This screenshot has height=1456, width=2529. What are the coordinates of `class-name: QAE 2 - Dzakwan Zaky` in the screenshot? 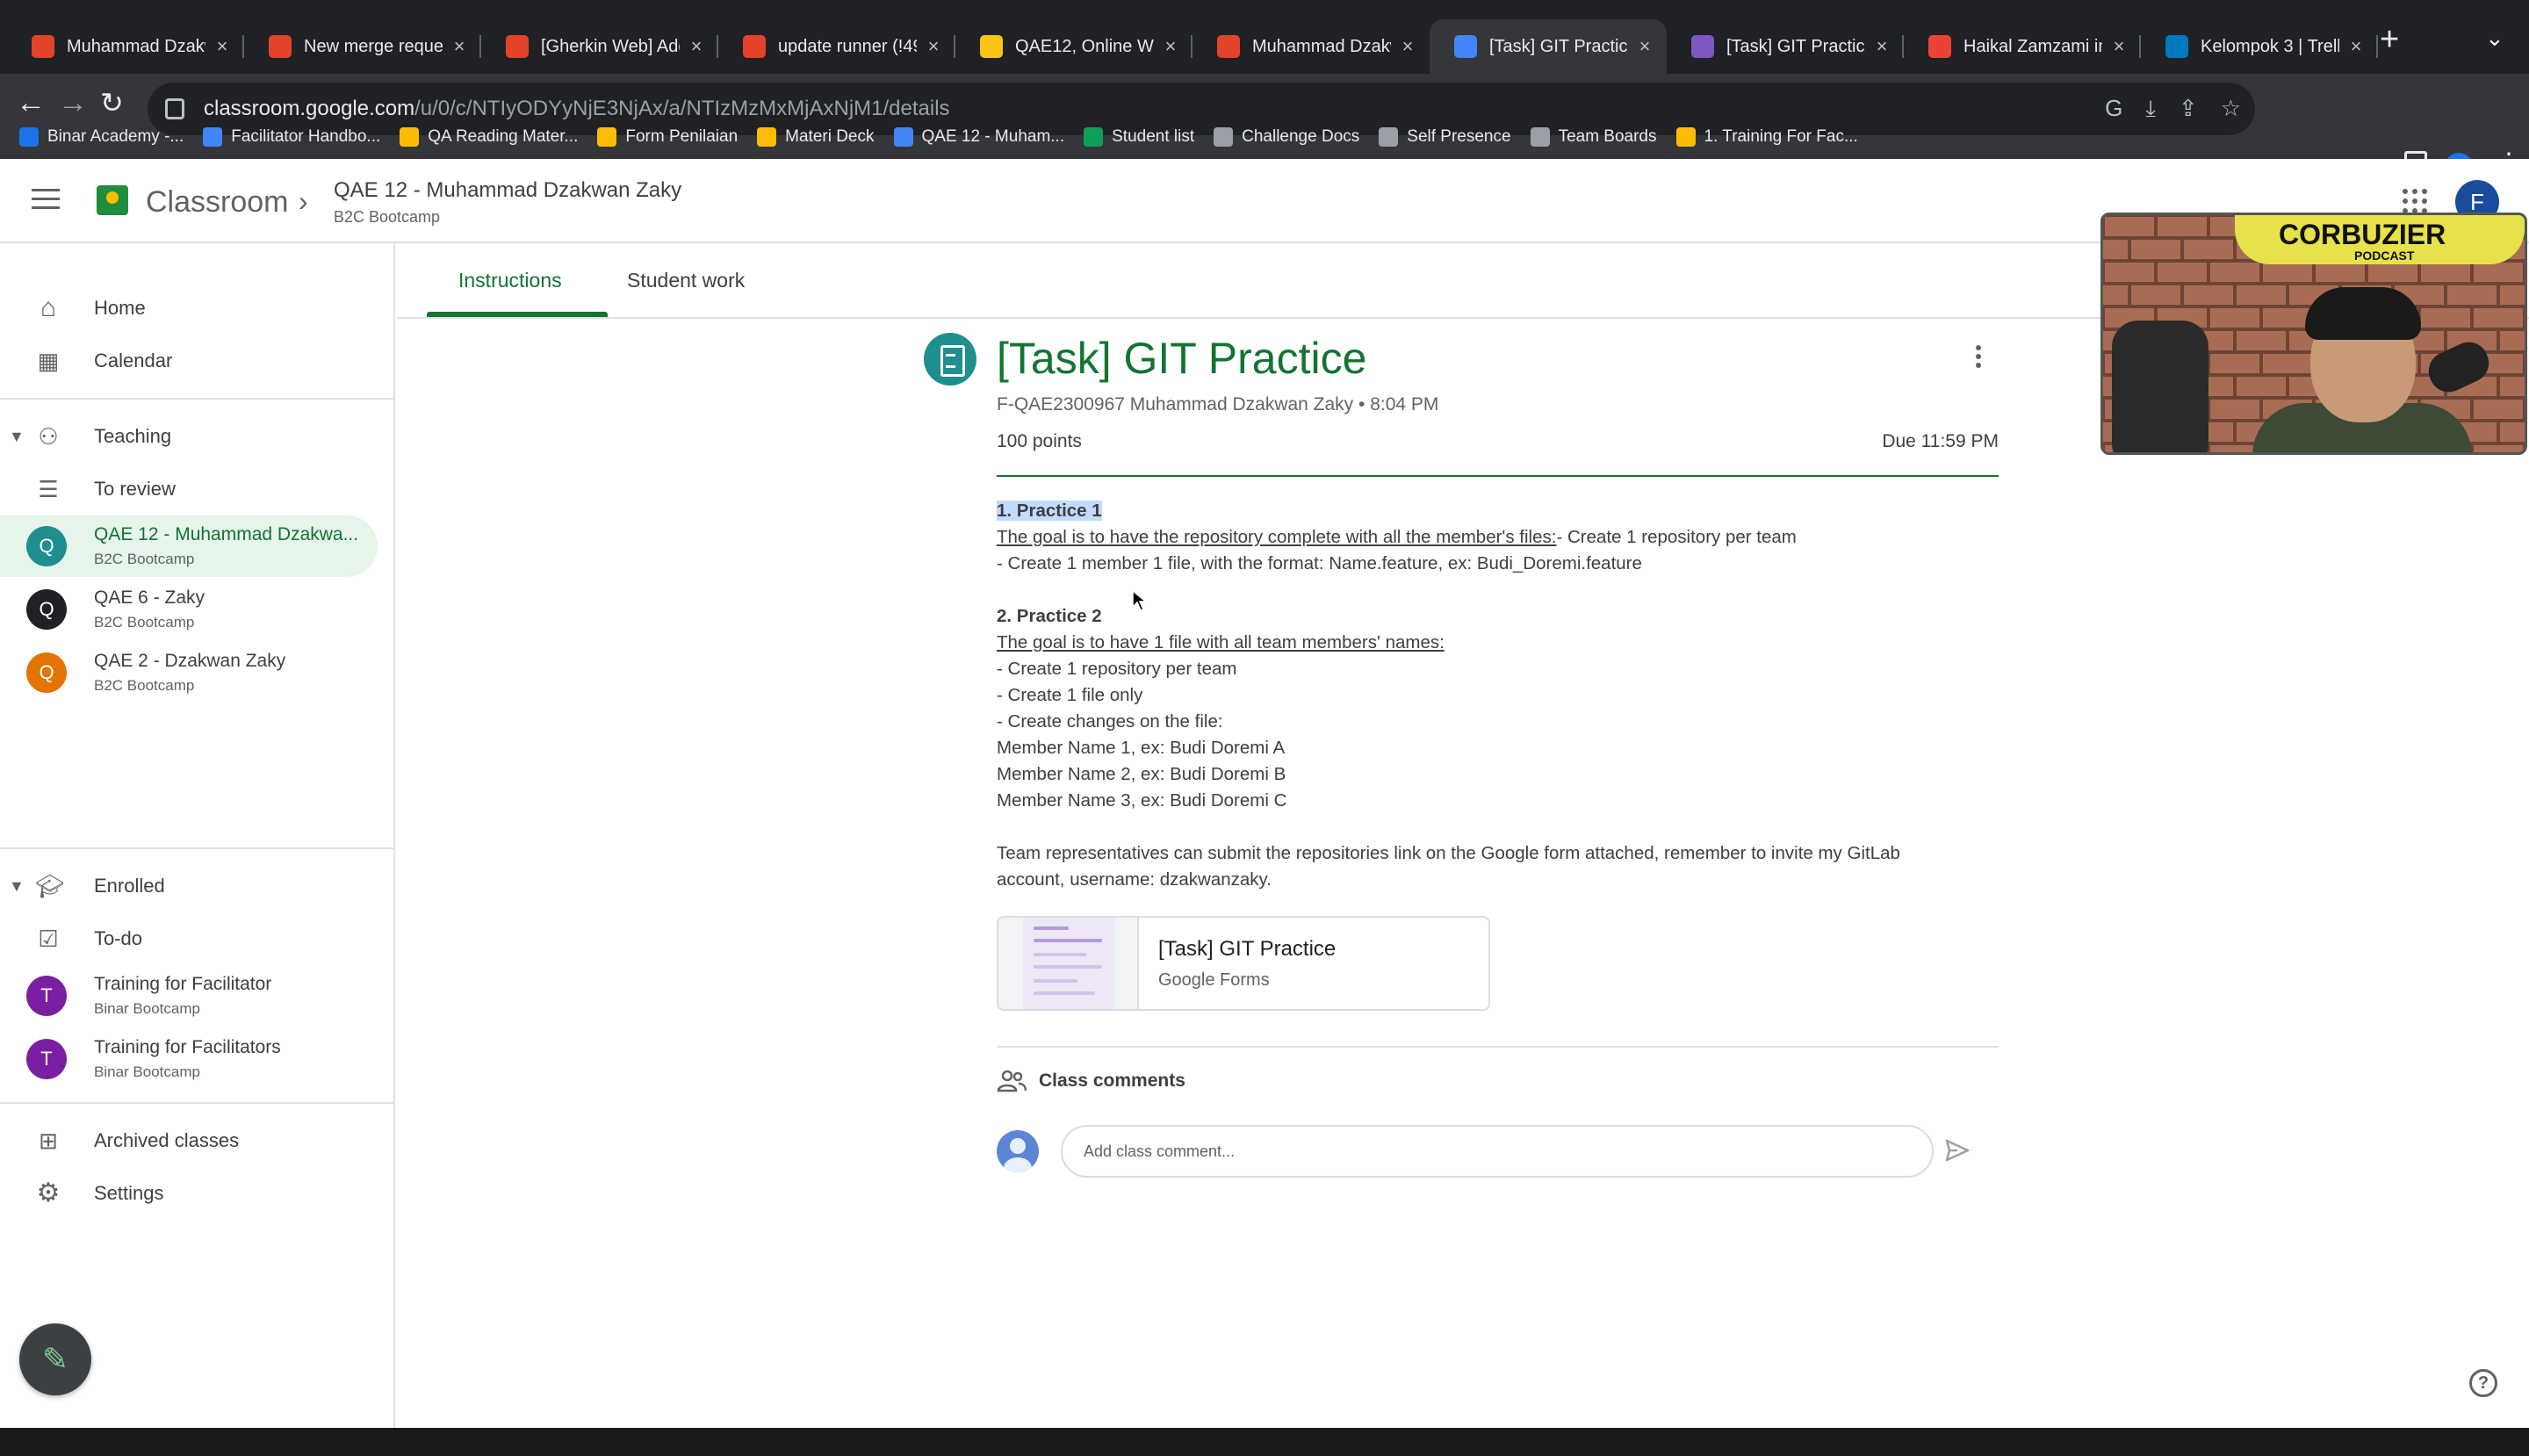 It's located at (190, 661).